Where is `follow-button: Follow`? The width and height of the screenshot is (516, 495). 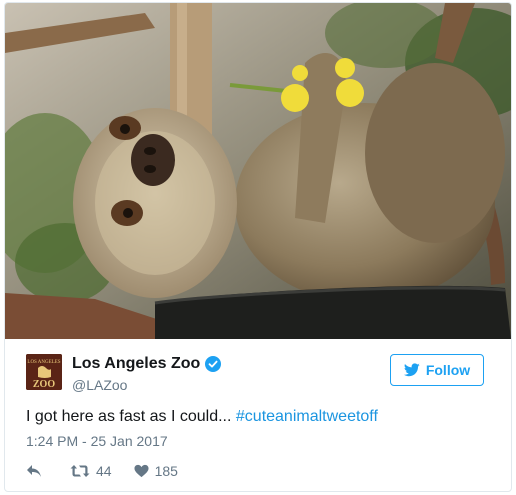
follow-button: Follow is located at coordinates (437, 370).